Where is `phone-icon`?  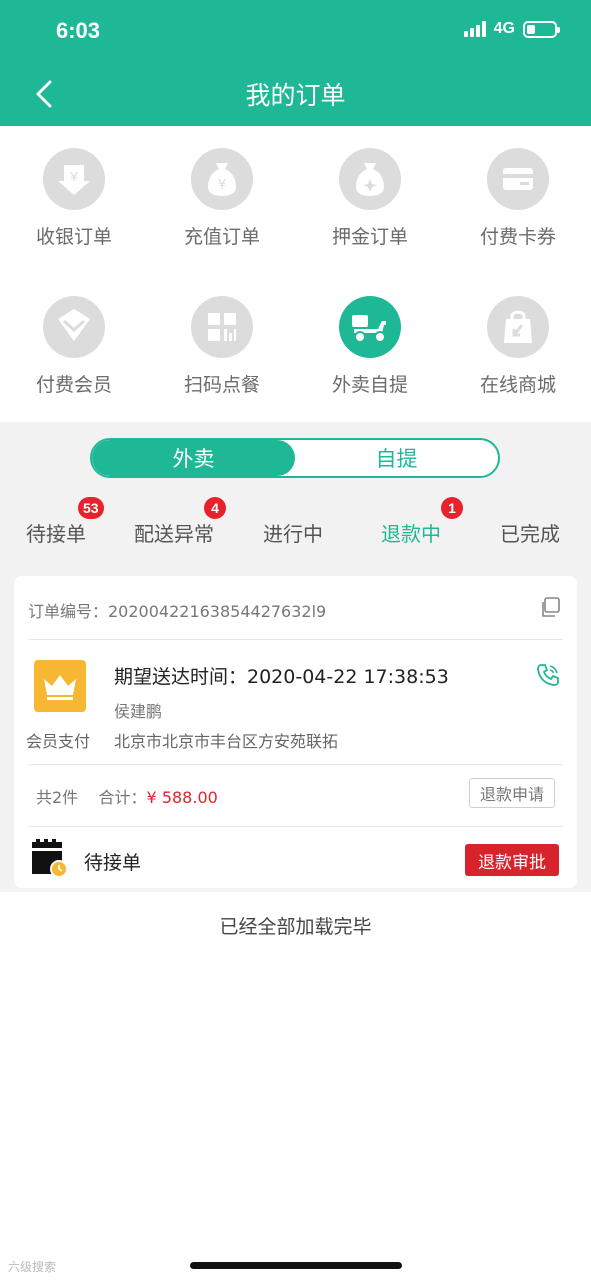 phone-icon is located at coordinates (548, 675).